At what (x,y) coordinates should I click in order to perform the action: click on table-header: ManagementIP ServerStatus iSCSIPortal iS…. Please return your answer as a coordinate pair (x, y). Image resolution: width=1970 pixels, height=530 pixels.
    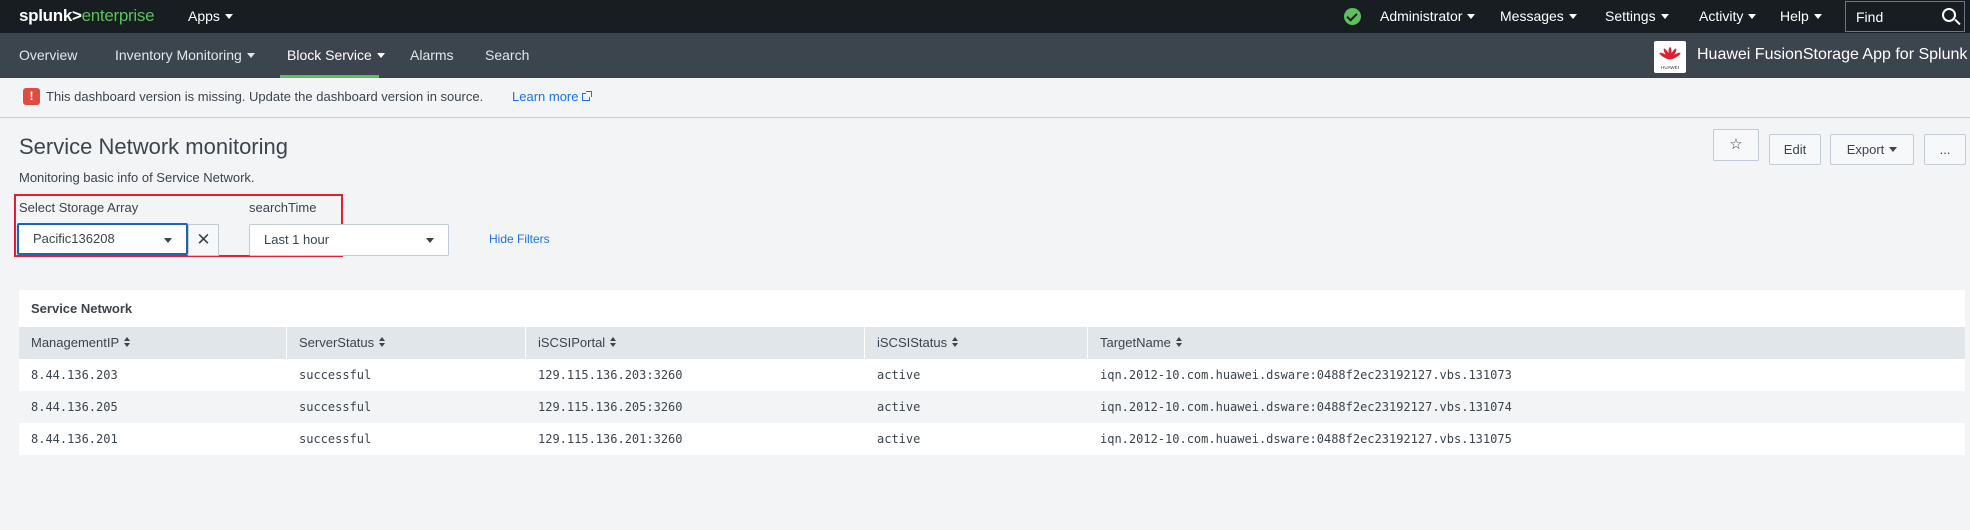
    Looking at the image, I should click on (992, 343).